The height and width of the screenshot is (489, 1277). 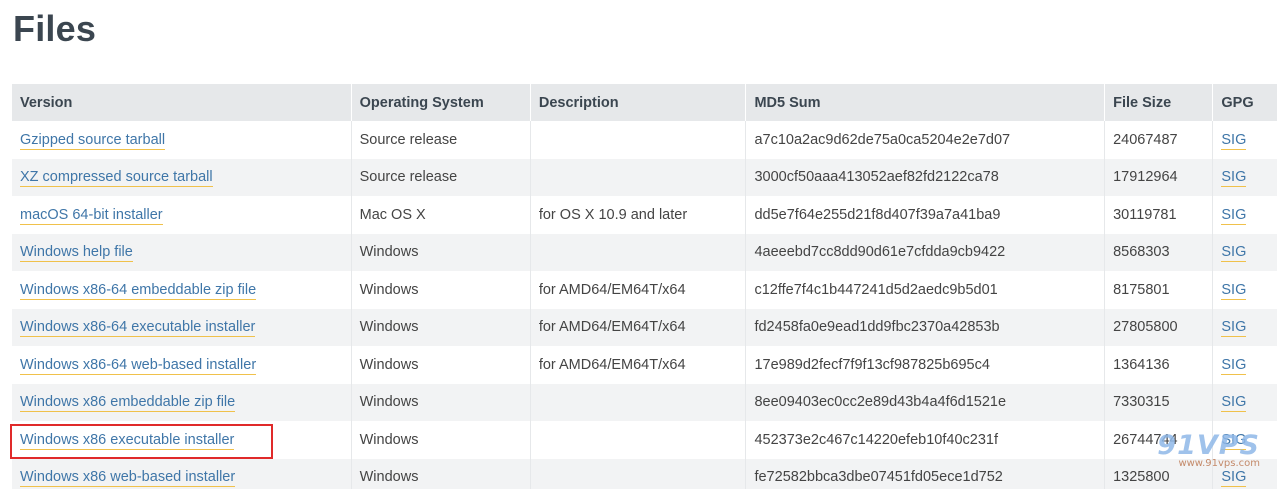 I want to click on cell-version: Windows x86 embeddable zip file, so click(x=182, y=402).